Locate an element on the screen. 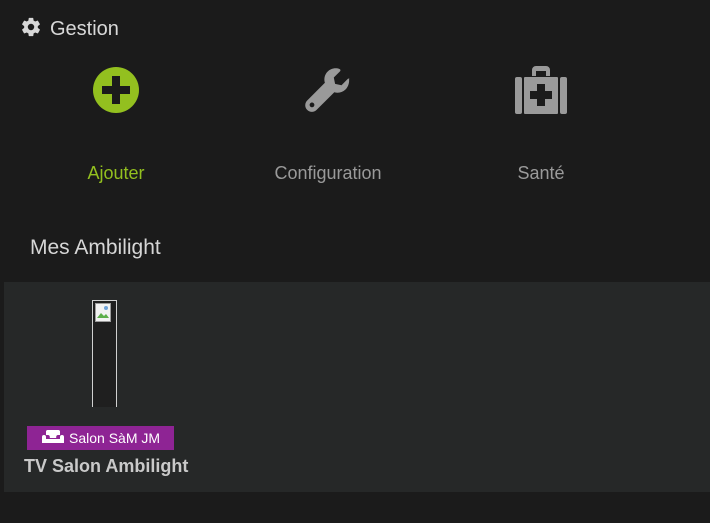 The image size is (710, 523). device-card: Salon SàM JM TV Salon Ambilight is located at coordinates (117, 390).